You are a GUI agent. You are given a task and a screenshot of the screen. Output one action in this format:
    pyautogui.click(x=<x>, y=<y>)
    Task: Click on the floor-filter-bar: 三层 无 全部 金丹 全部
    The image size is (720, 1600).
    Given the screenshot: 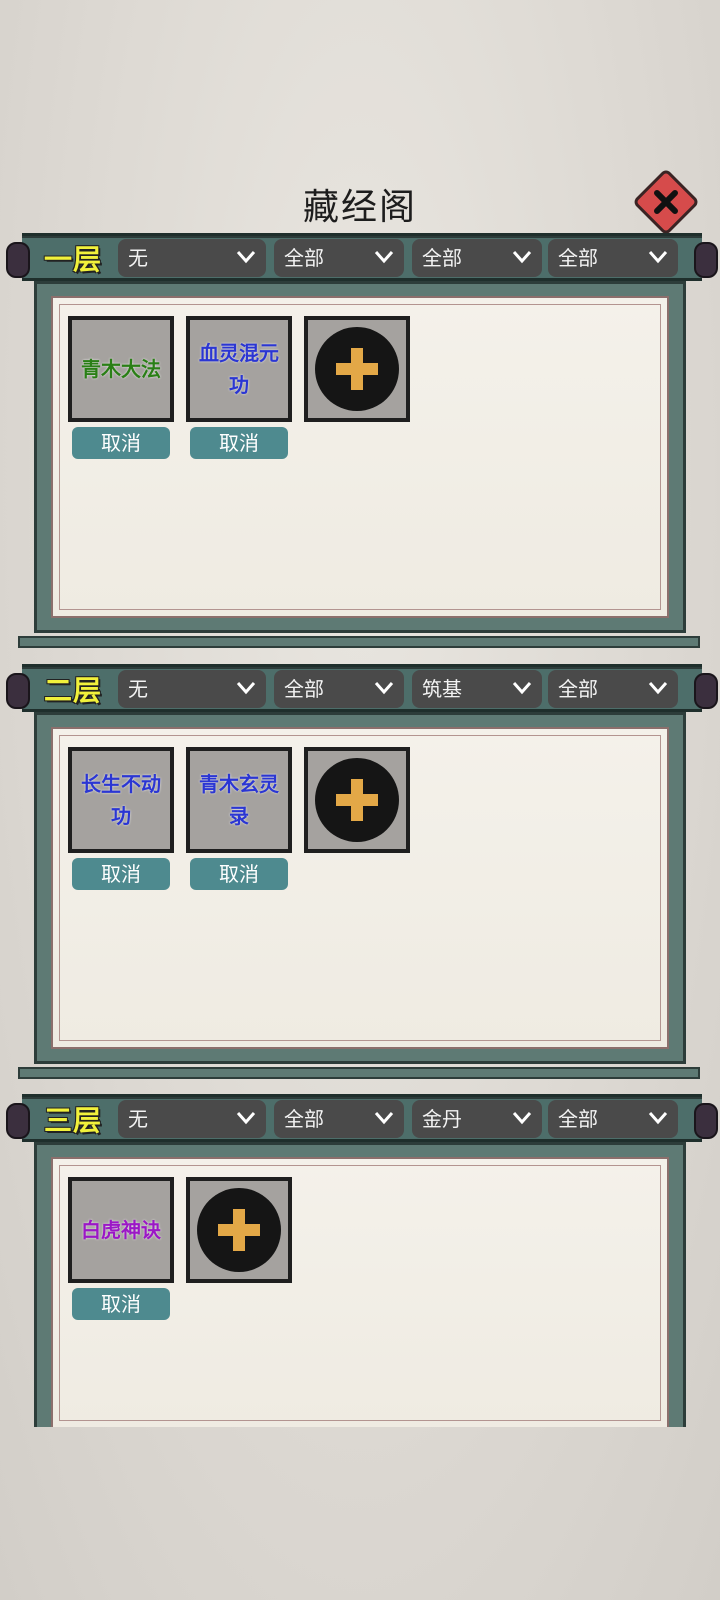 What is the action you would take?
    pyautogui.click(x=362, y=1118)
    